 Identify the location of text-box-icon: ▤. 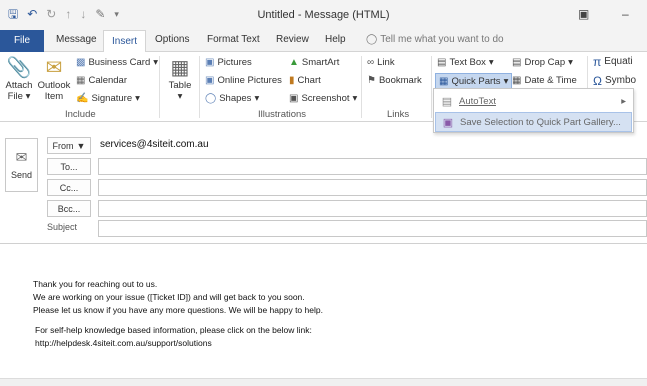
(442, 62).